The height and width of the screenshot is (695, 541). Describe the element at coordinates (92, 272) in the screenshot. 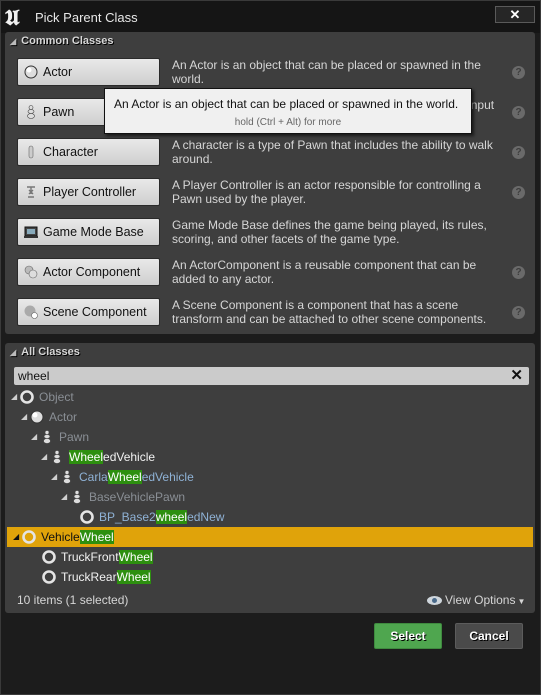

I see `common-class-label: Actor Component` at that location.